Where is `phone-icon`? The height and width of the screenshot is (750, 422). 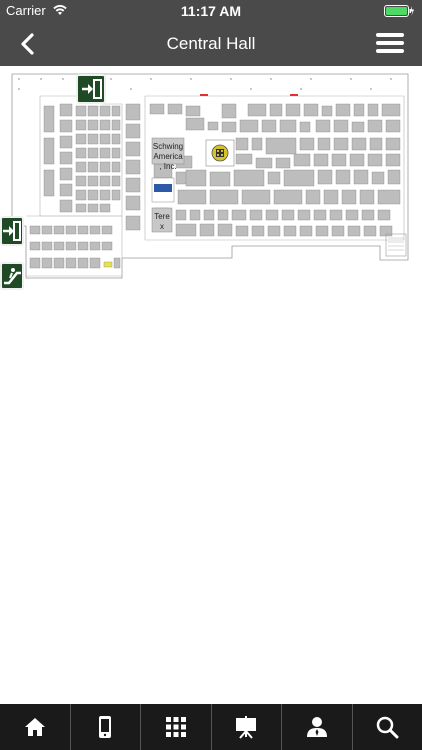 phone-icon is located at coordinates (105, 727).